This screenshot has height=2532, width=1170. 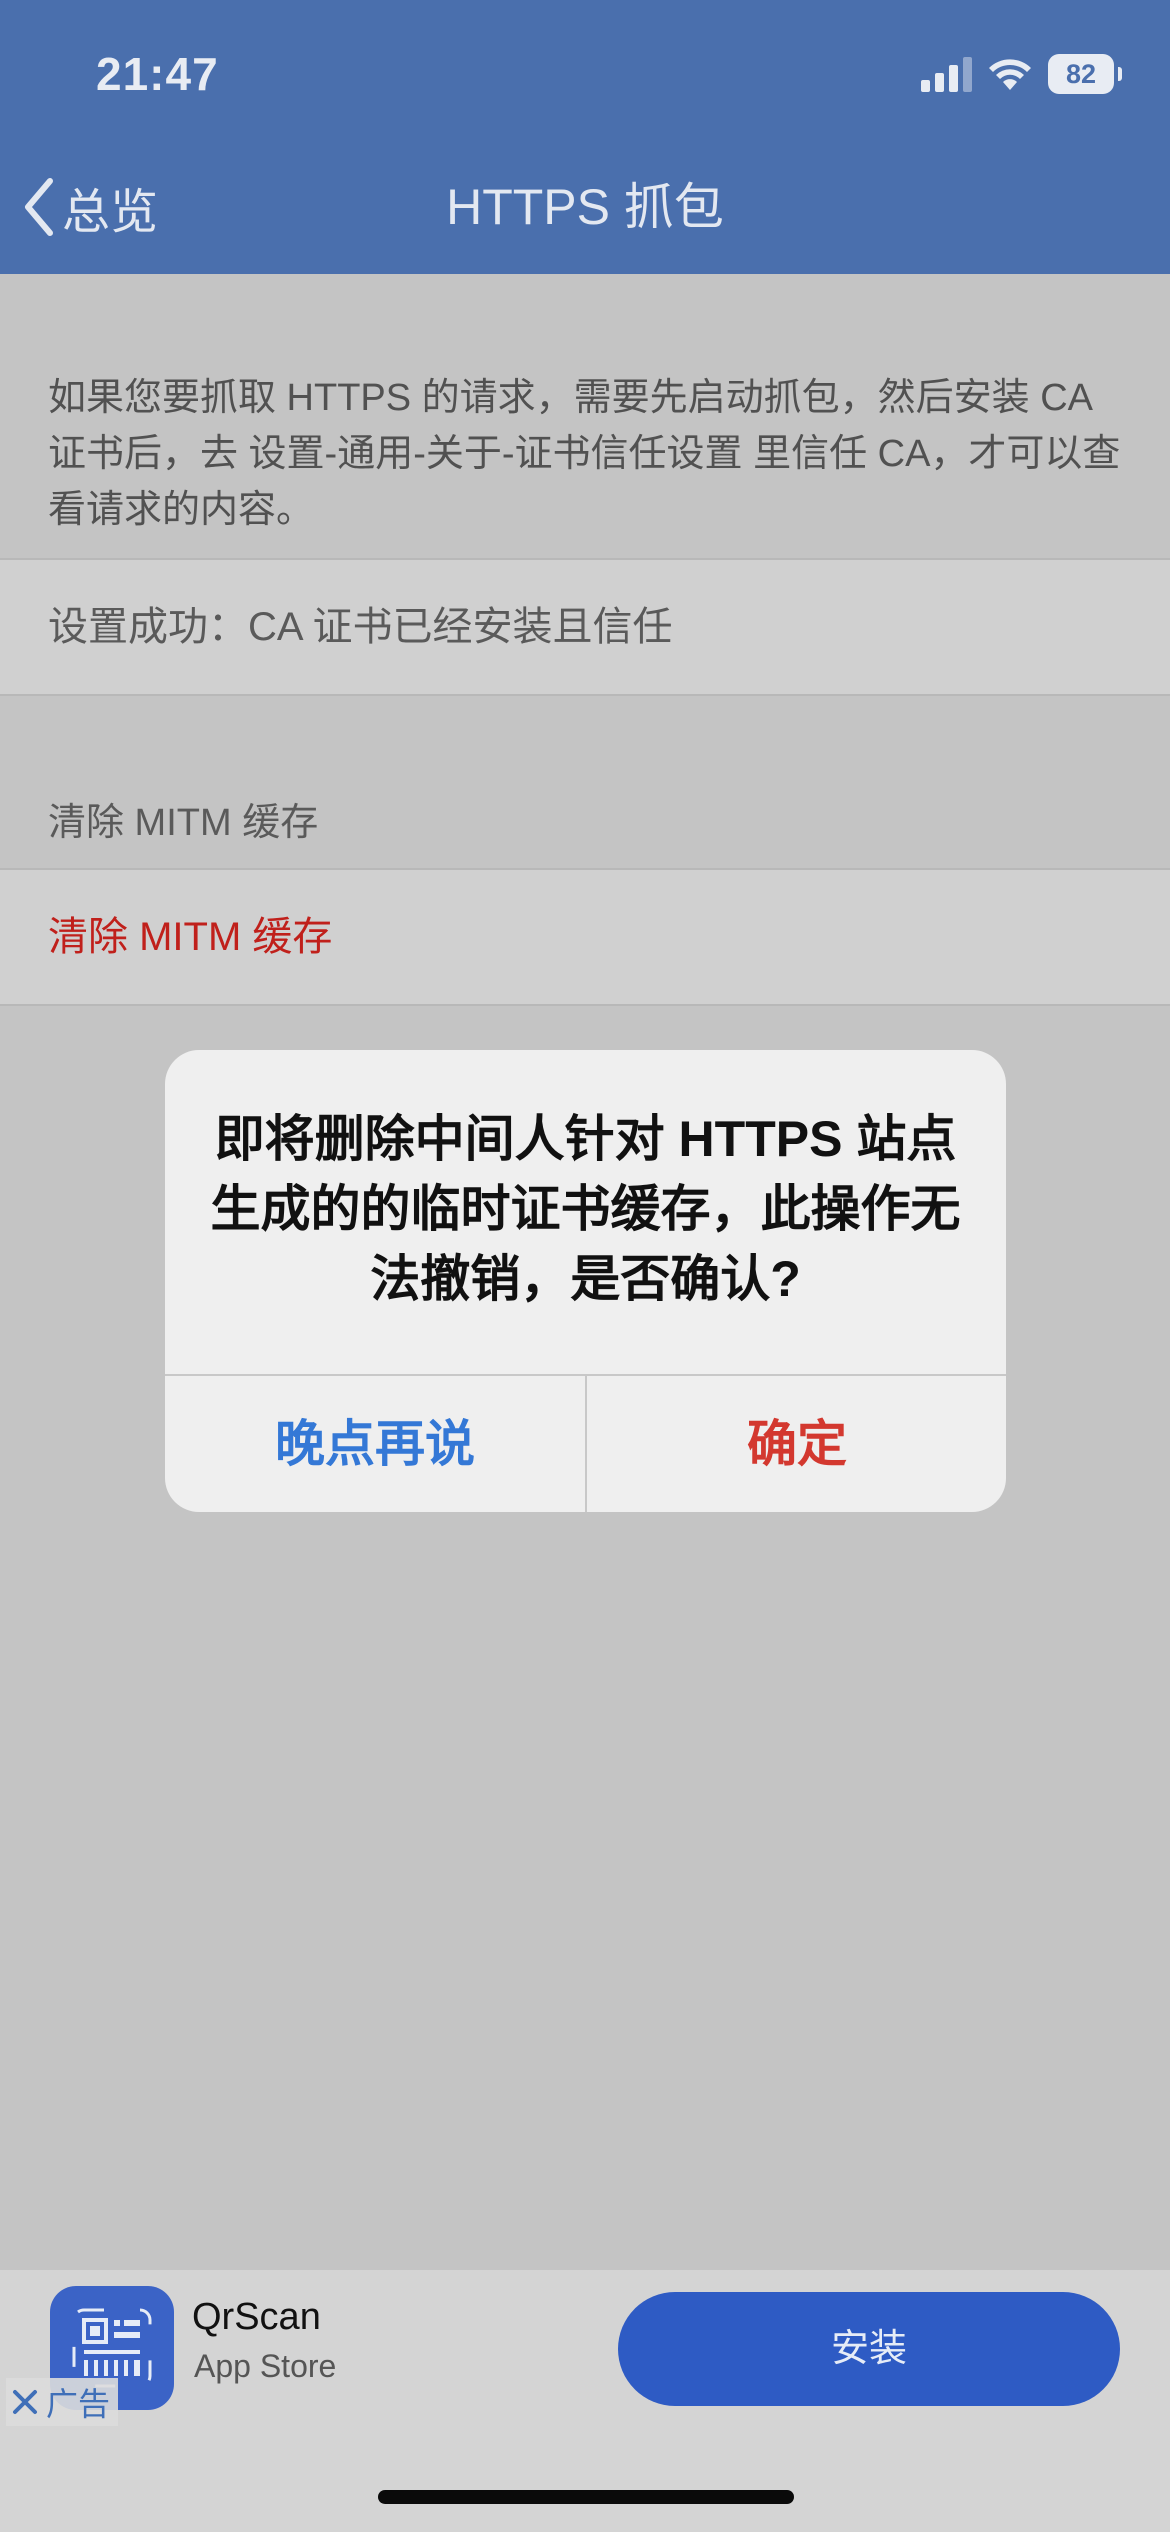 I want to click on battery-level: 82, so click(x=1081, y=74).